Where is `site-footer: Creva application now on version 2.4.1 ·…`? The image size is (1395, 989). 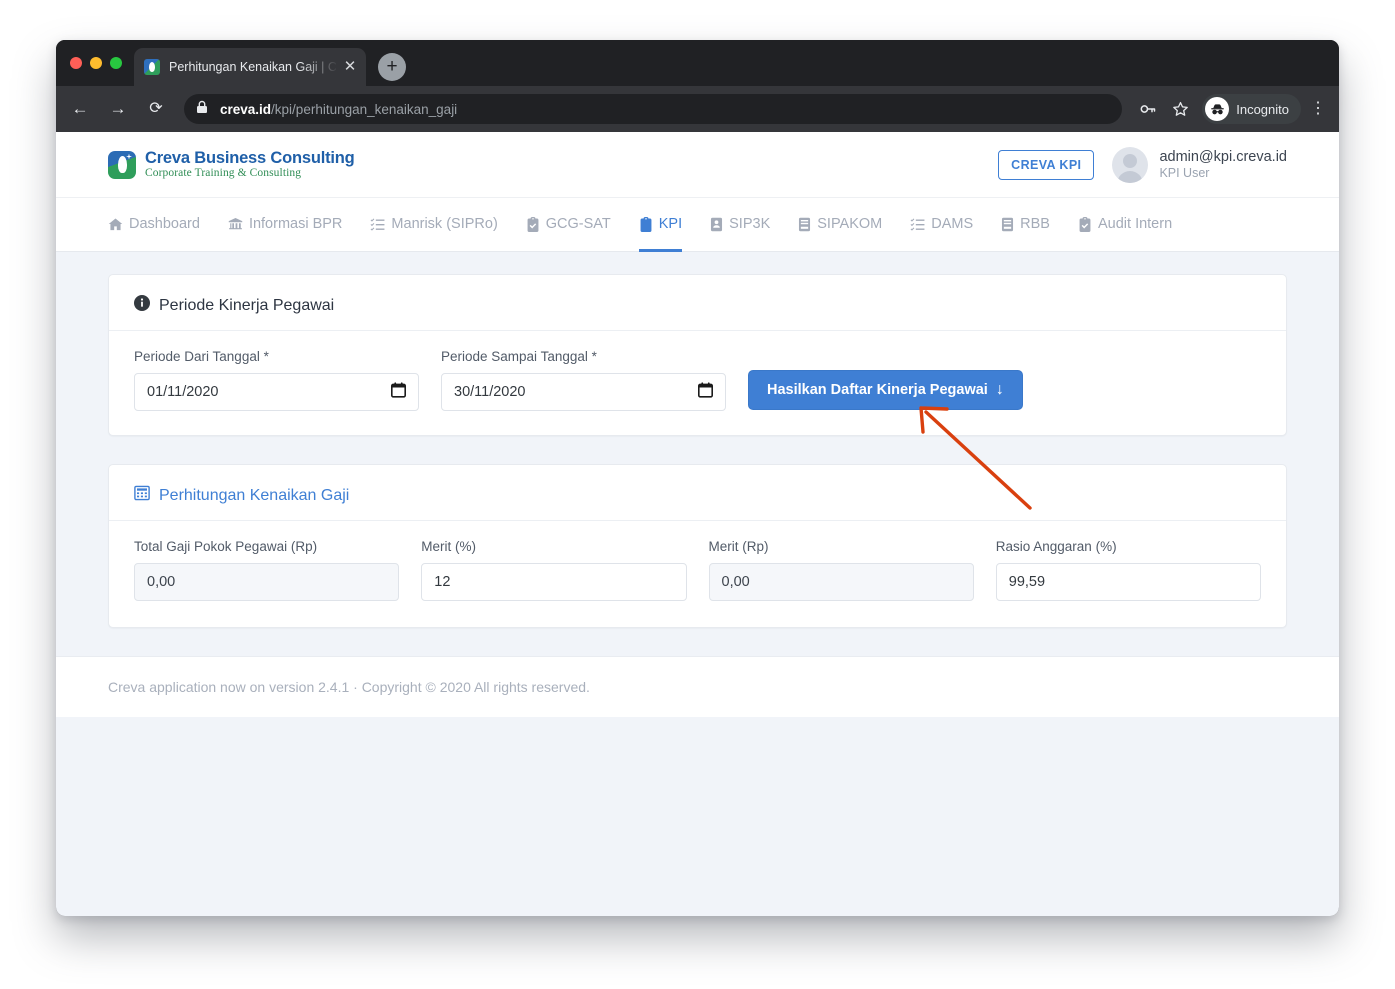
site-footer: Creva application now on version 2.4.1 ·… is located at coordinates (697, 686).